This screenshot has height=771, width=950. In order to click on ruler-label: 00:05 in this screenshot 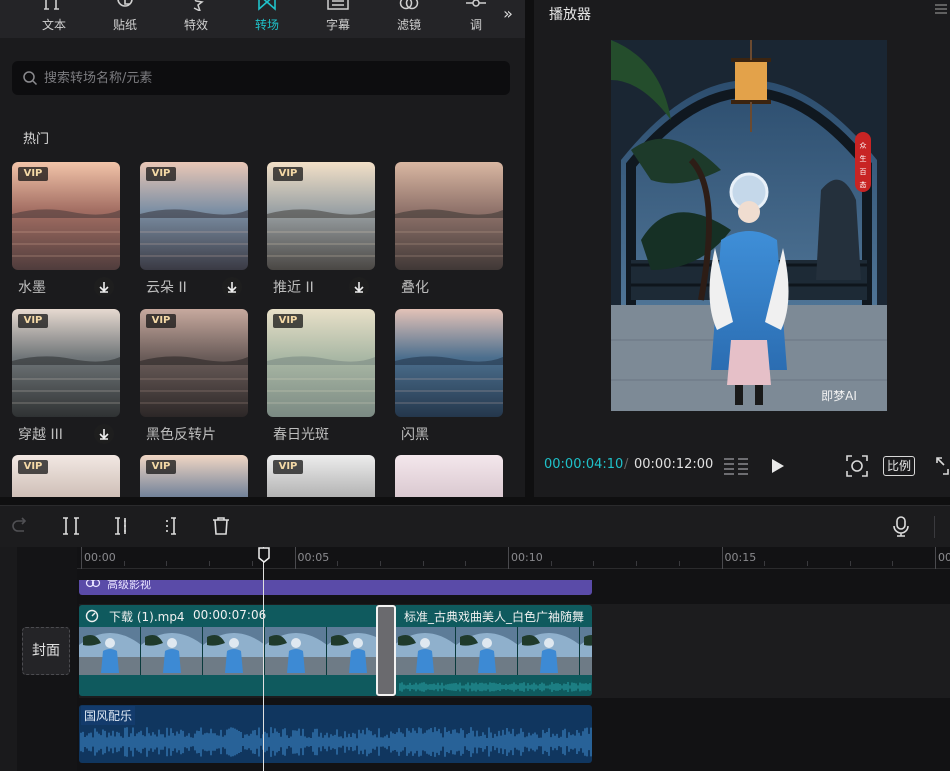, I will do `click(313, 557)`.